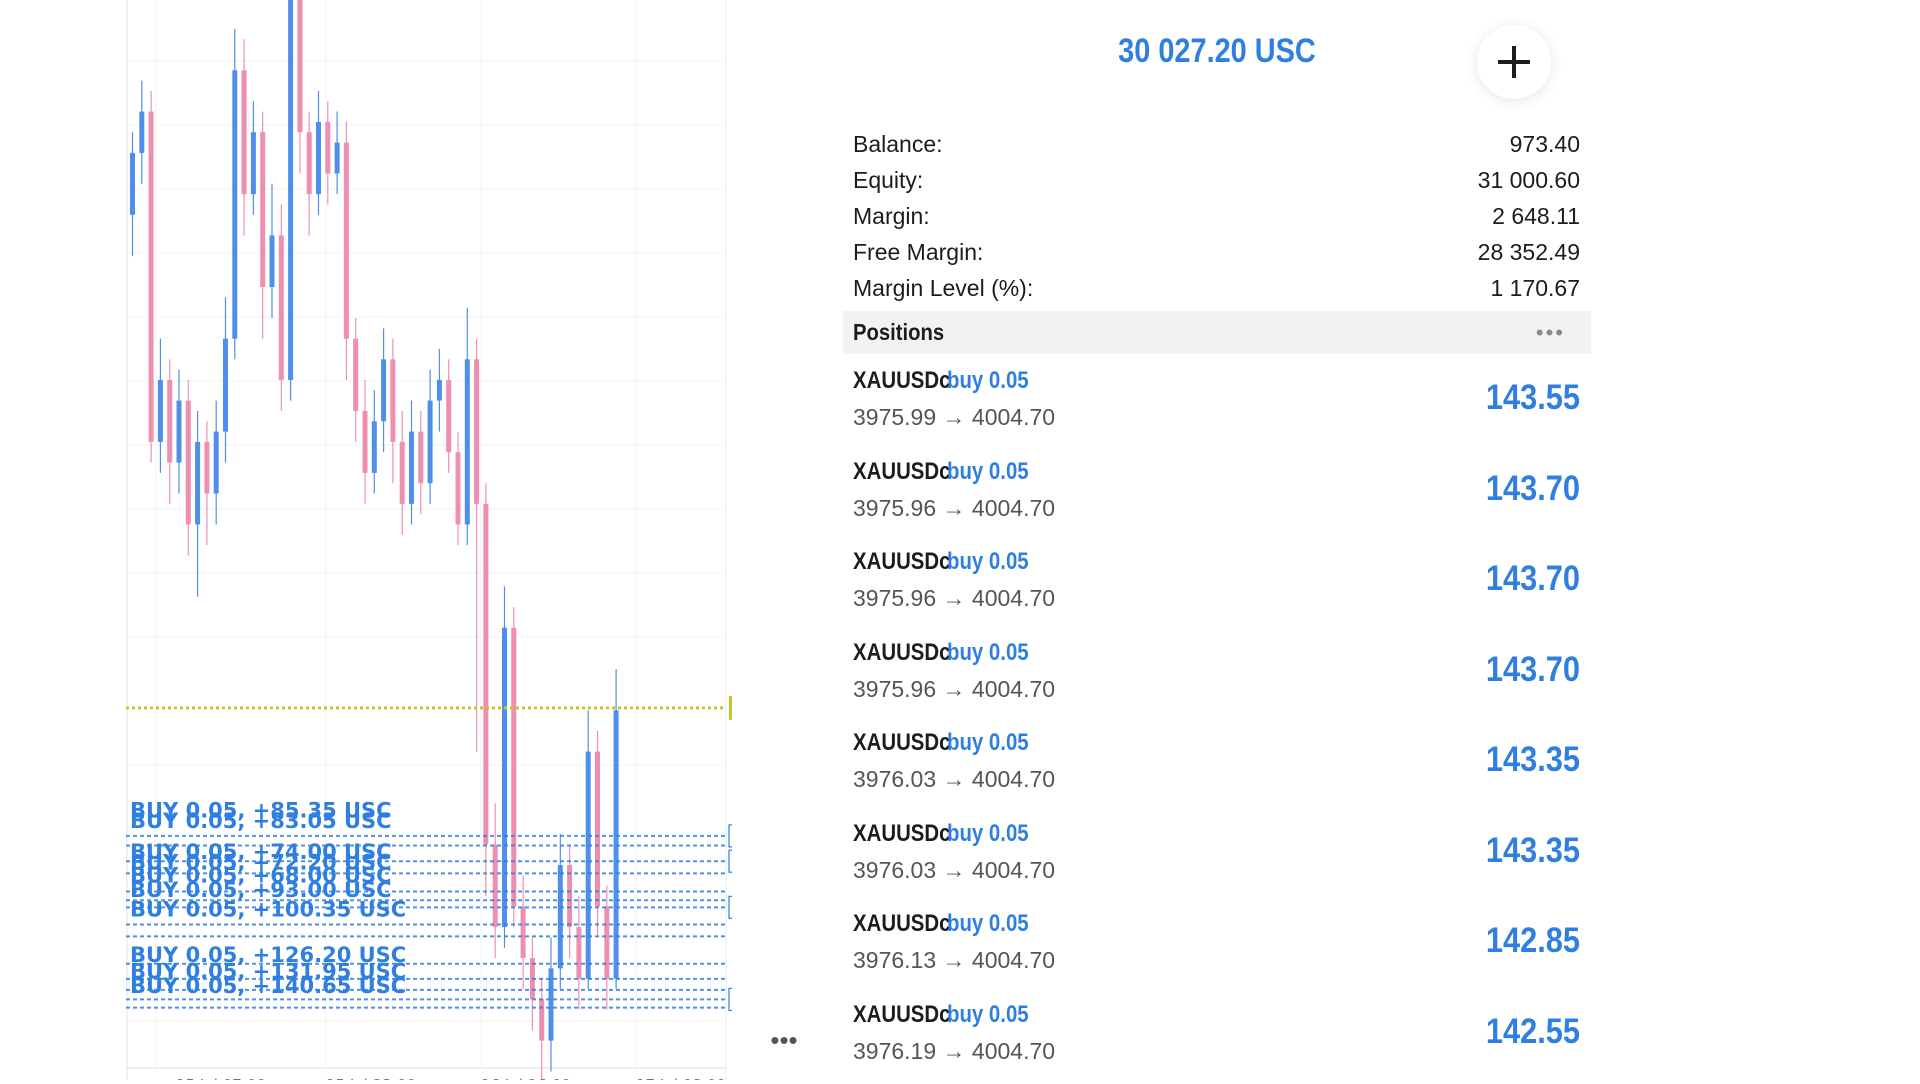  Describe the element at coordinates (371, 1078) in the screenshot. I see `x-tick-label: 15 Jul 23:00` at that location.